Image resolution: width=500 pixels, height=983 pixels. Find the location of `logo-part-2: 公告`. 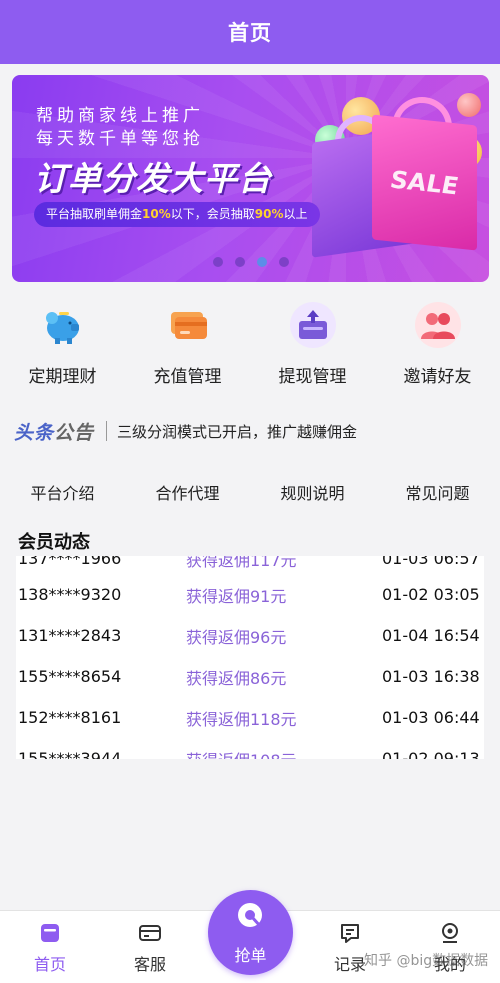

logo-part-2: 公告 is located at coordinates (74, 432).